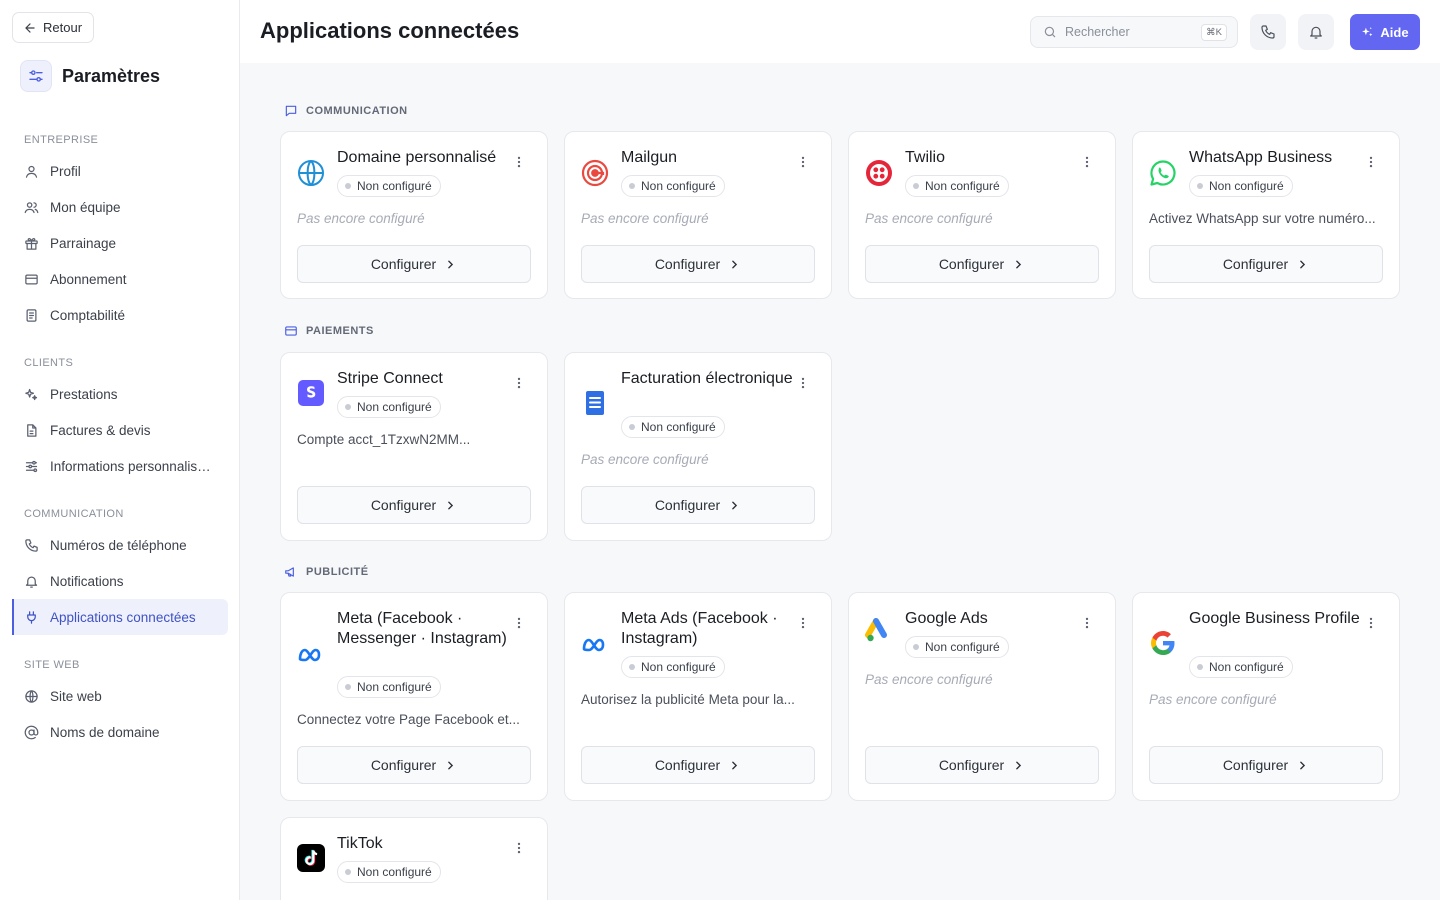  Describe the element at coordinates (31, 243) in the screenshot. I see `gift-icon` at that location.